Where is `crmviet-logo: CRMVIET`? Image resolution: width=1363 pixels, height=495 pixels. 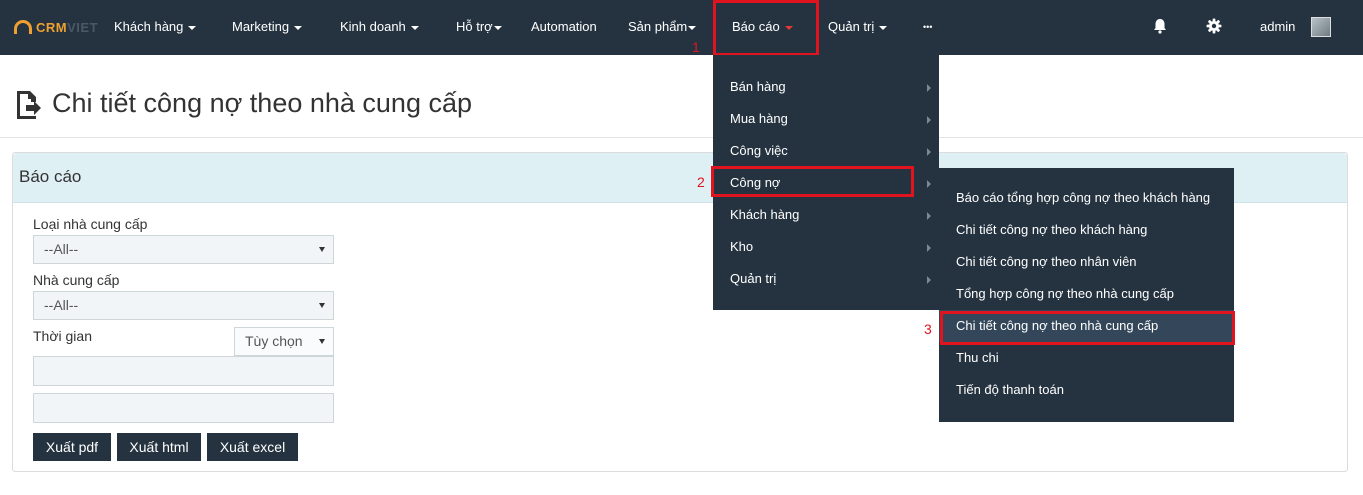
crmviet-logo: CRMVIET is located at coordinates (56, 27).